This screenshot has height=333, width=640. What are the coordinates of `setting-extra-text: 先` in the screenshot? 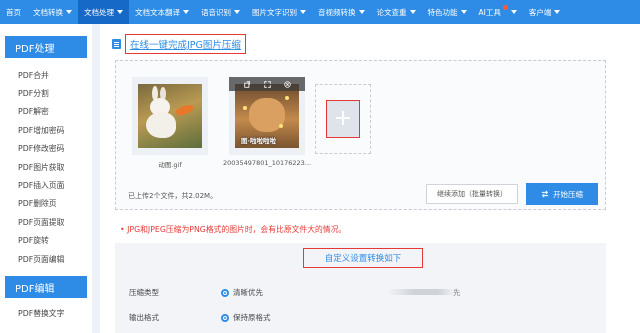 It's located at (457, 292).